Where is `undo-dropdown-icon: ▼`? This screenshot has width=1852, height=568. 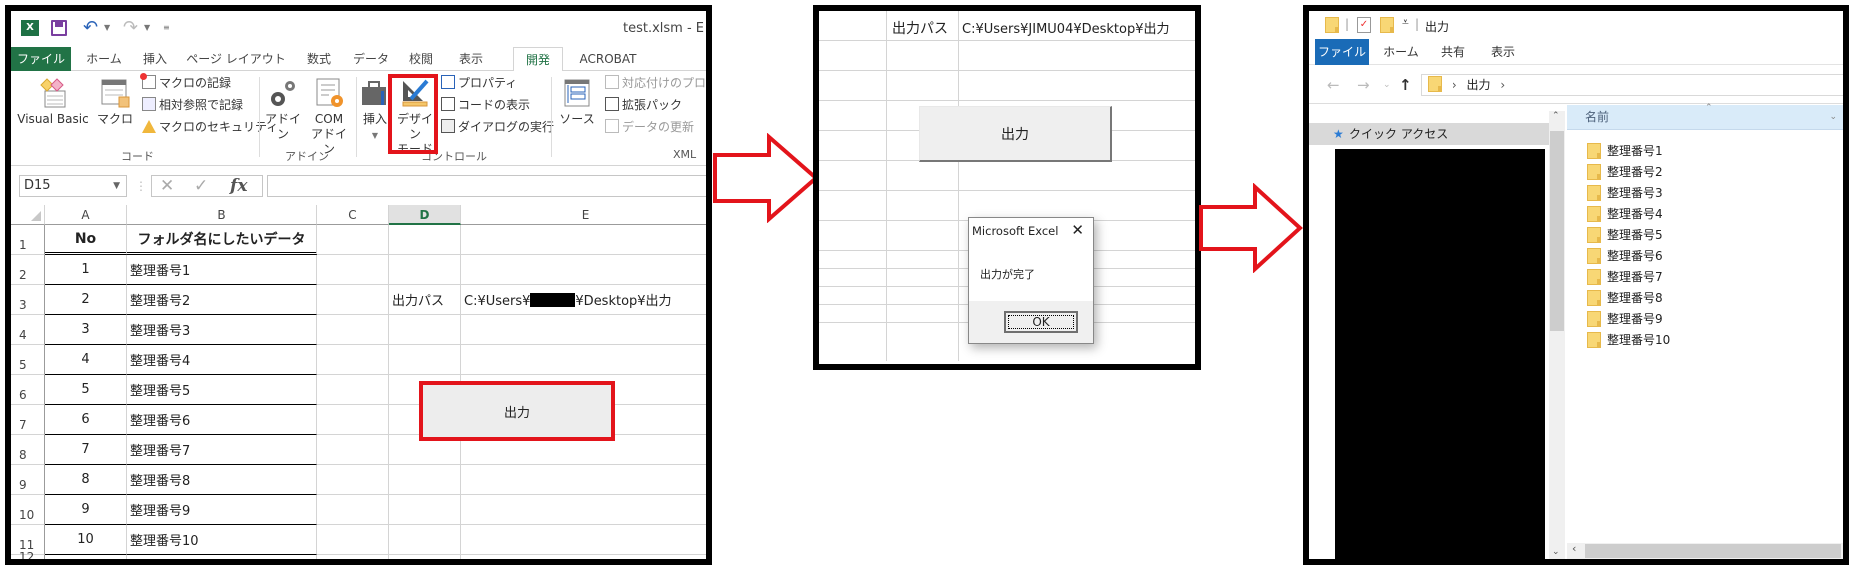
undo-dropdown-icon: ▼ is located at coordinates (107, 27).